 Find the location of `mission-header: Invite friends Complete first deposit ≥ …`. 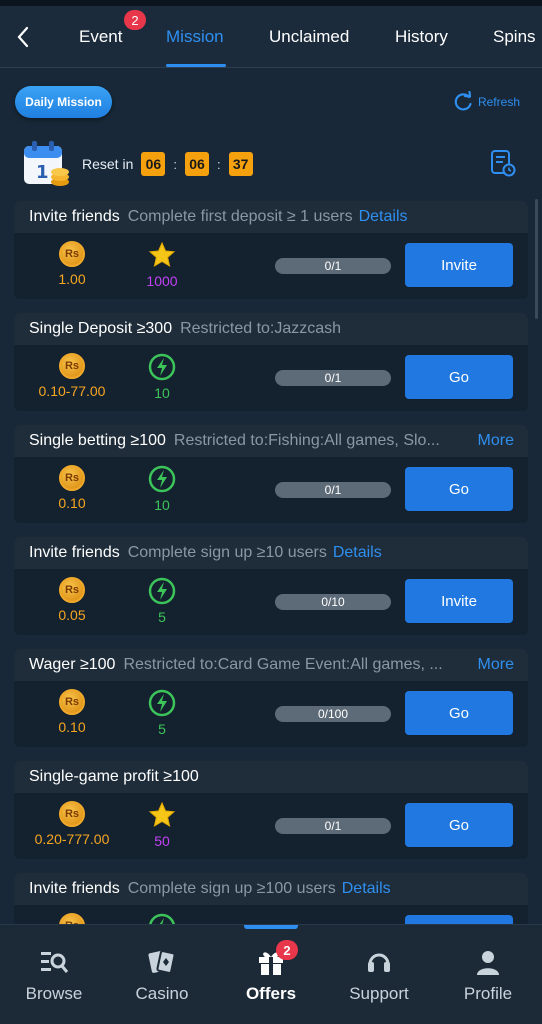

mission-header: Invite friends Complete first deposit ≥ … is located at coordinates (271, 217).